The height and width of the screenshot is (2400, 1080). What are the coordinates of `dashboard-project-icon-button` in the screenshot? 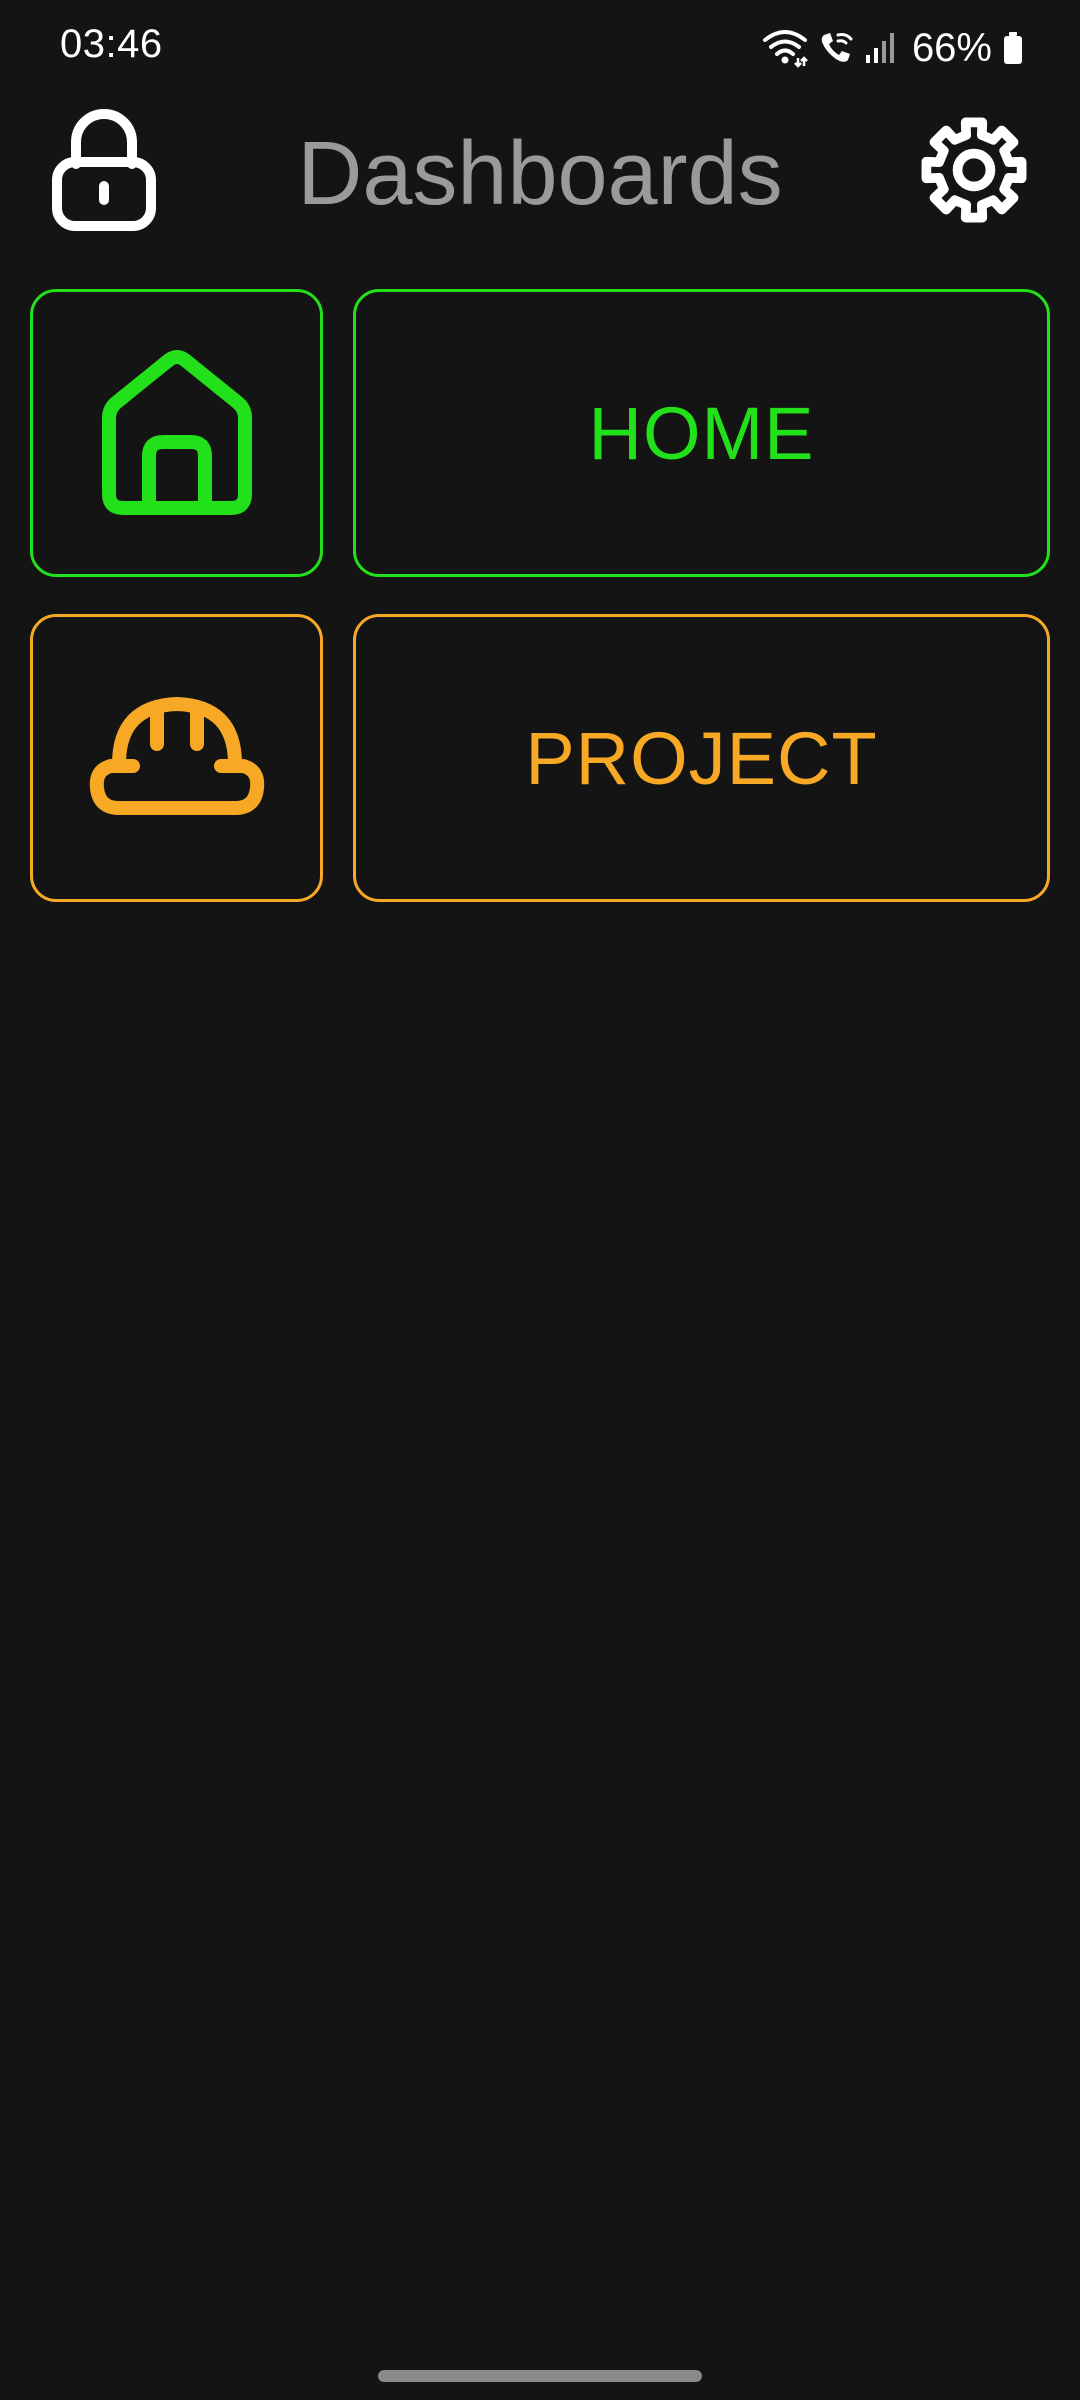 It's located at (176, 758).